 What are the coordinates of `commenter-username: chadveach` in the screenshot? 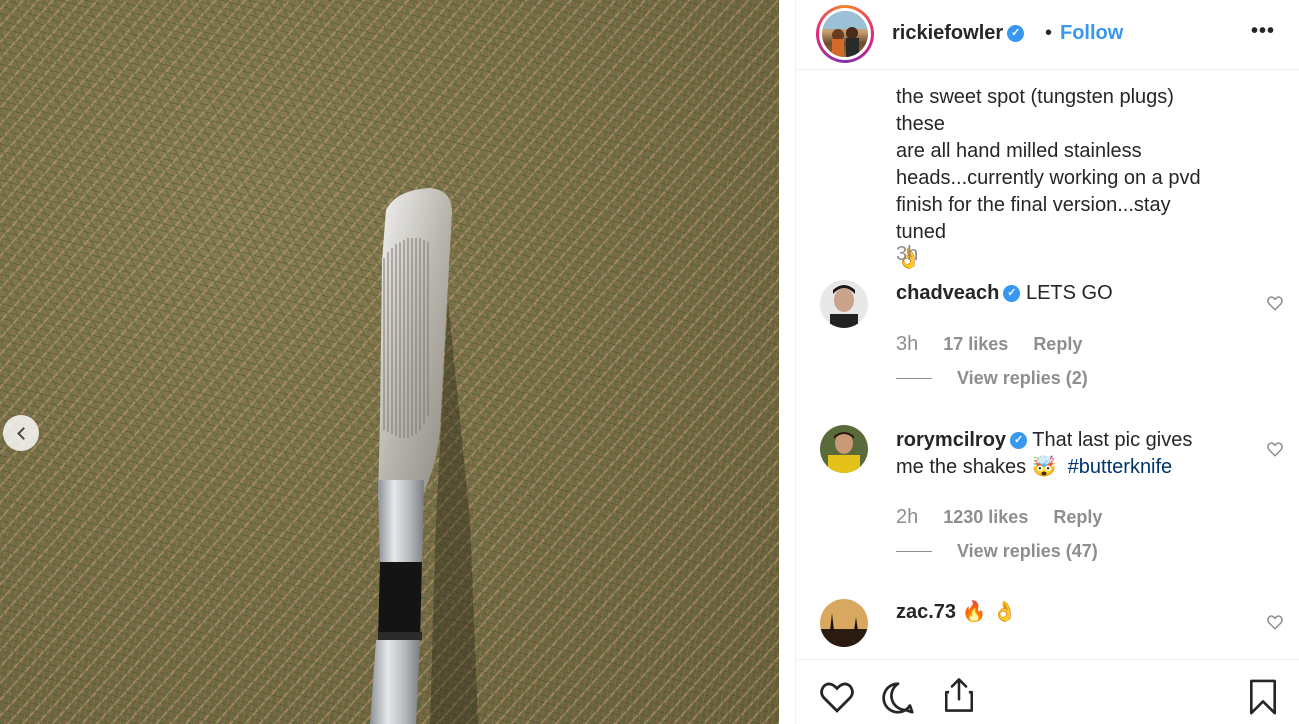 It's located at (947, 293).